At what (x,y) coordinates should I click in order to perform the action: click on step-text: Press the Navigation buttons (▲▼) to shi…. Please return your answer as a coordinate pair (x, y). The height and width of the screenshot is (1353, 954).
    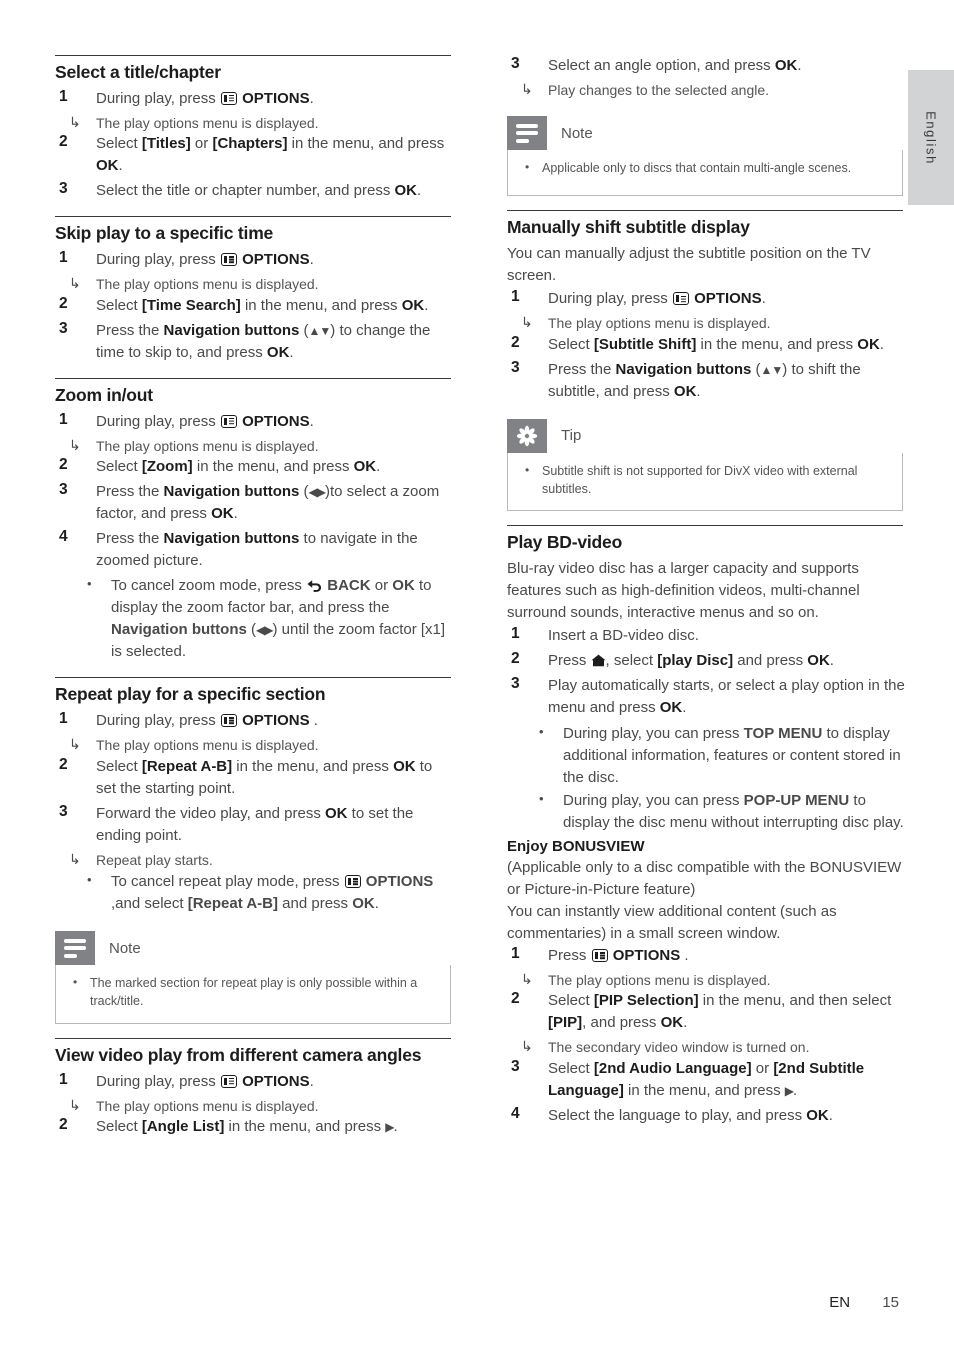
    Looking at the image, I should click on (704, 380).